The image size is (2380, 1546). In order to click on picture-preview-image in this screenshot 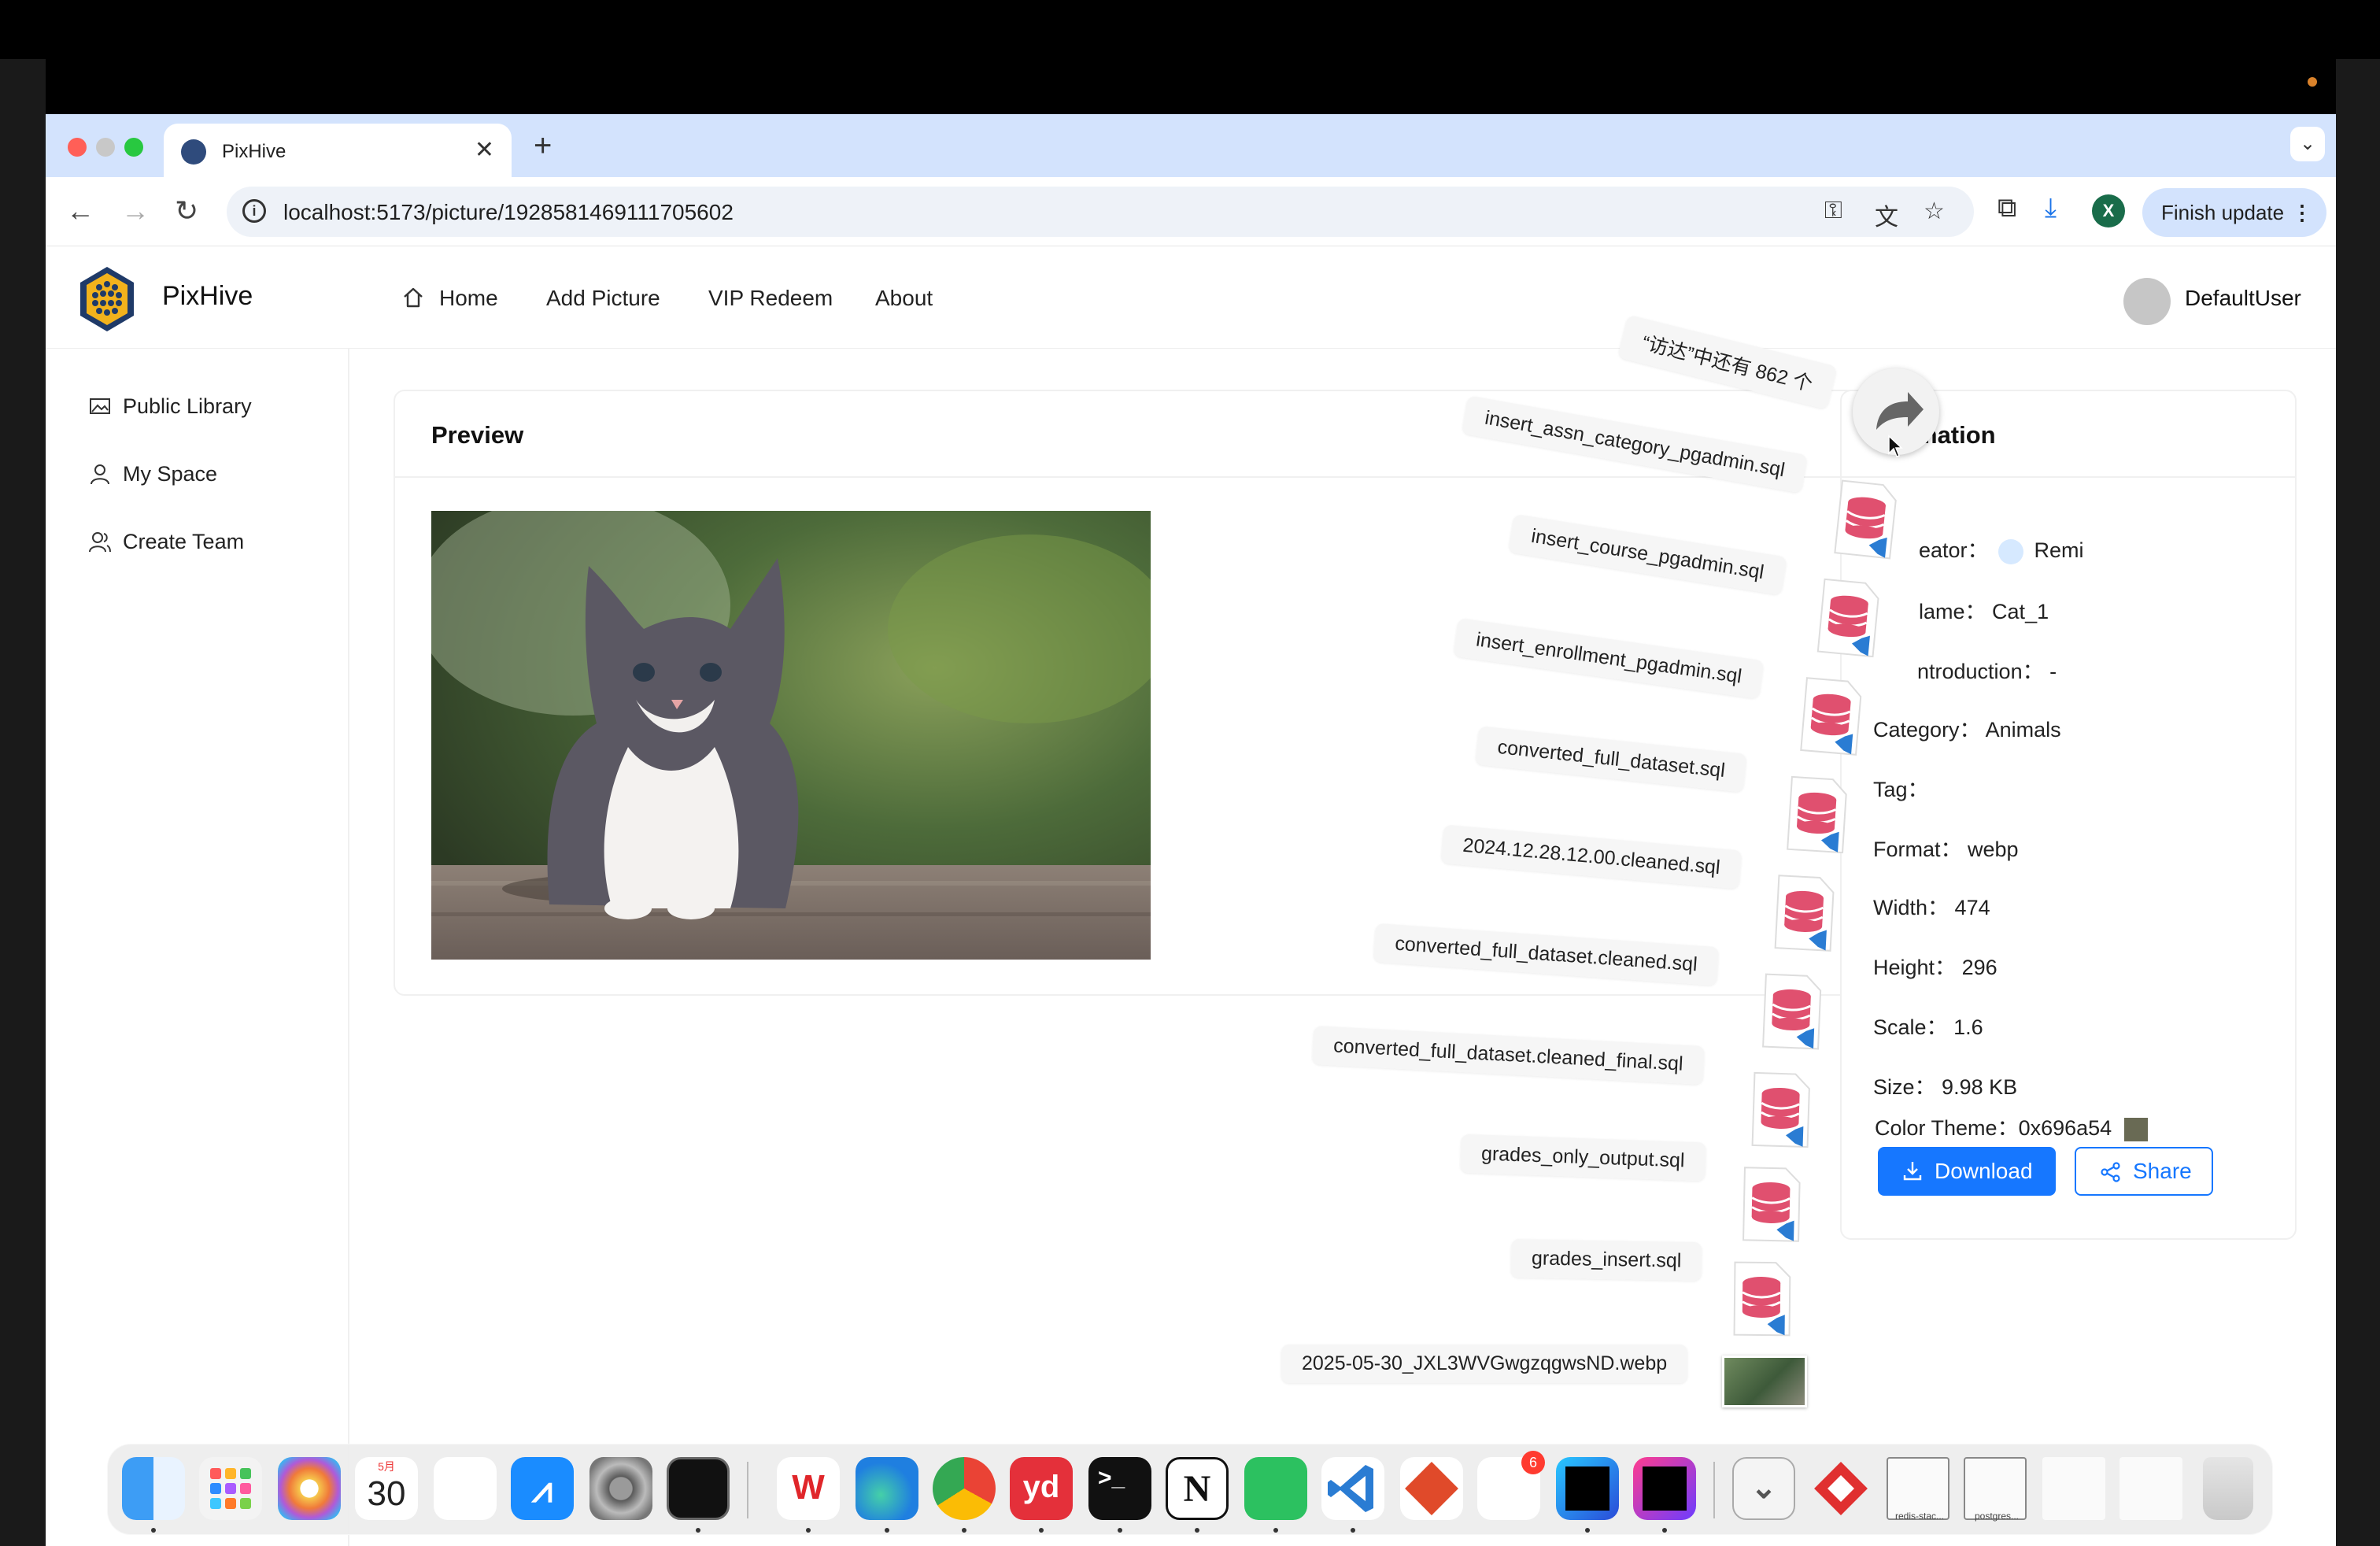, I will do `click(791, 735)`.